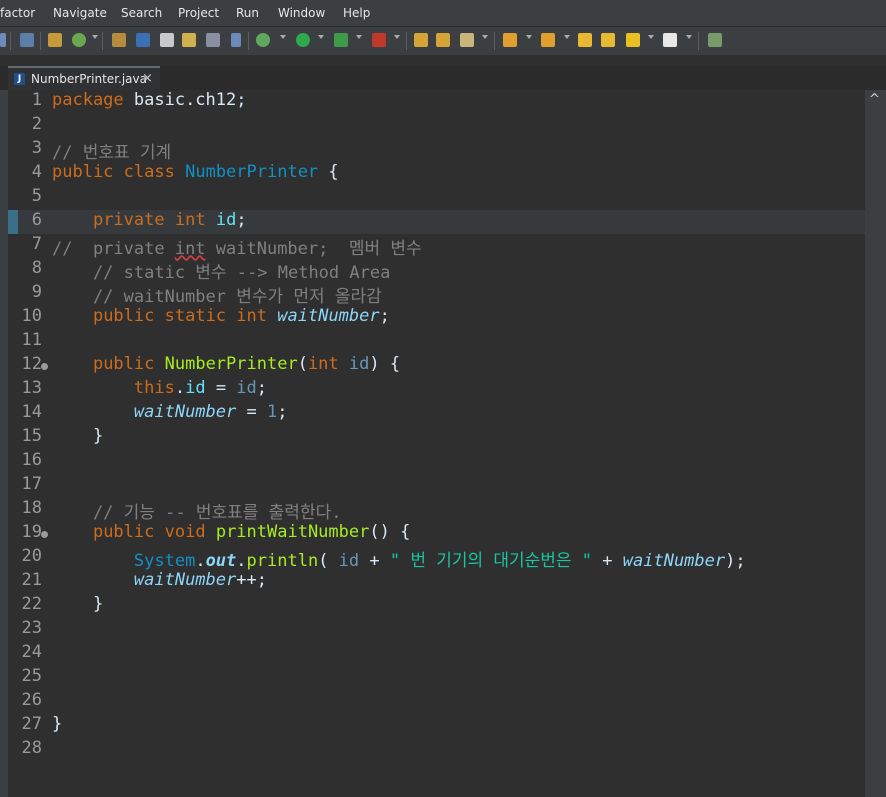 The width and height of the screenshot is (886, 797). I want to click on terminal-icon, so click(715, 40).